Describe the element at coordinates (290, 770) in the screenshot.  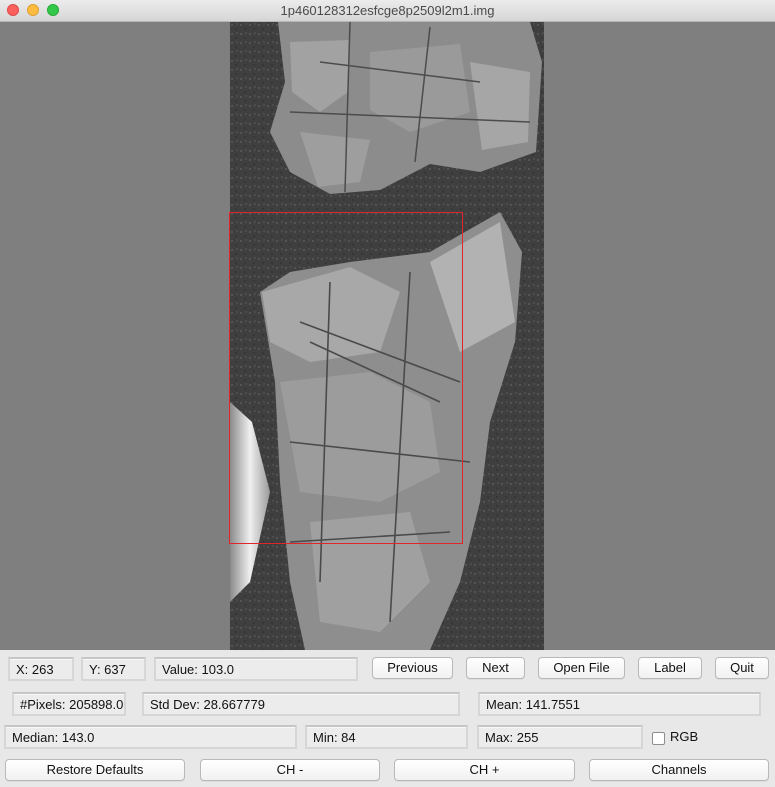
I see `channel-minus-button: CH -` at that location.